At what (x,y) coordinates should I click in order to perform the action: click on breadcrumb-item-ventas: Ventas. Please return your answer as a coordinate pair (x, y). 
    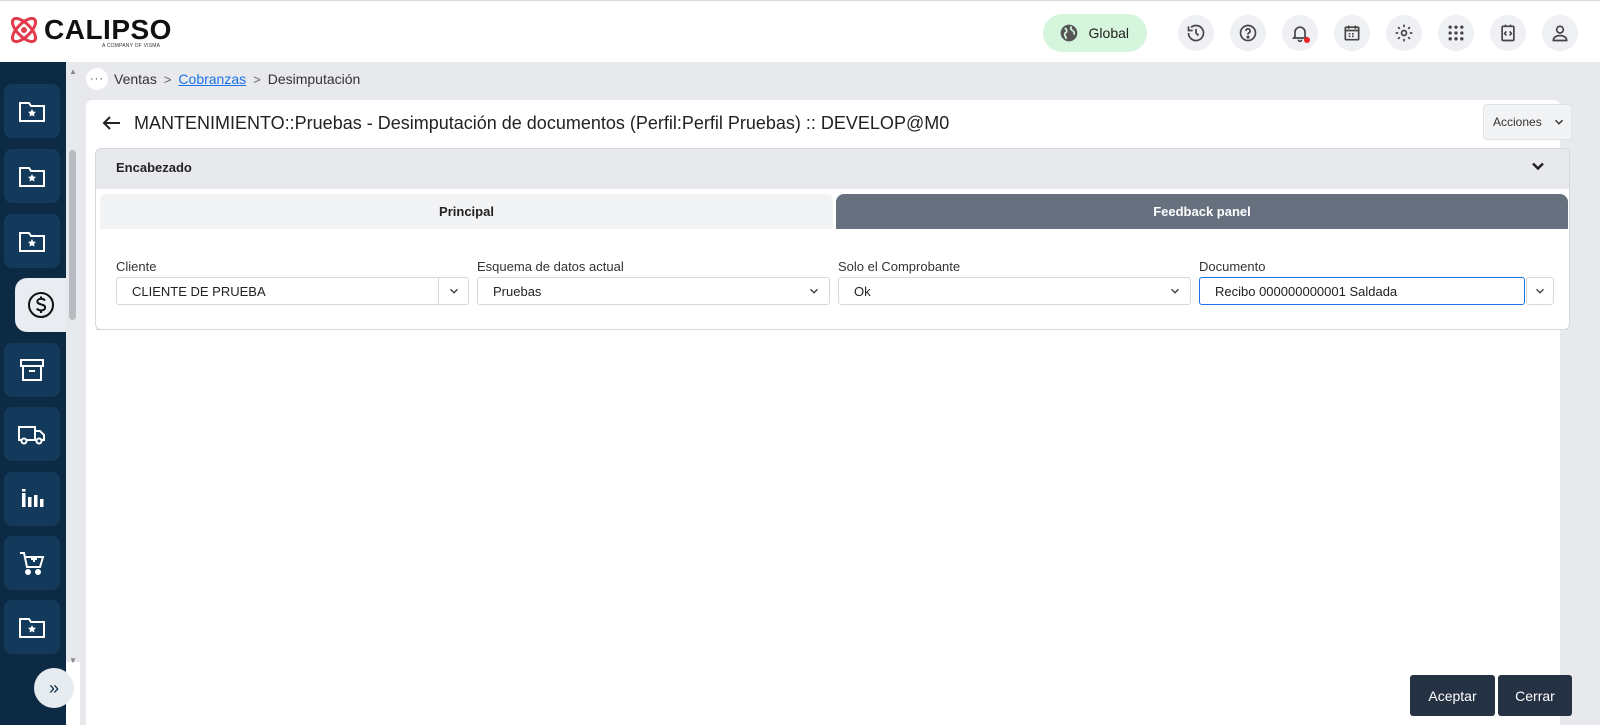
    Looking at the image, I should click on (135, 79).